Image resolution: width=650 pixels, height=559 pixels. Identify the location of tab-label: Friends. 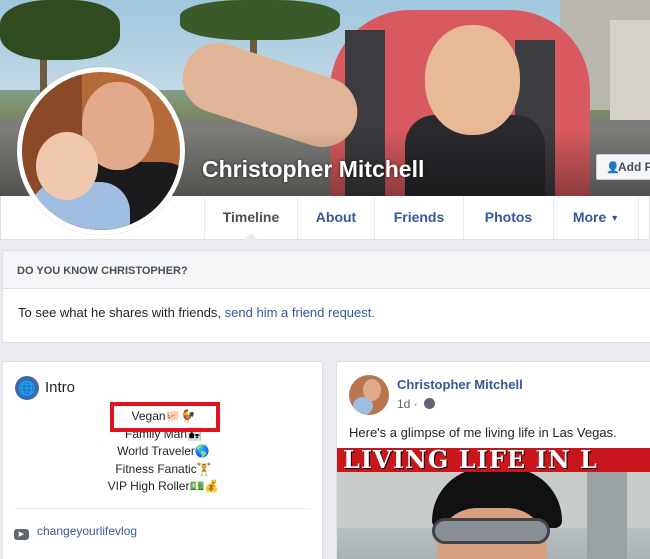
(419, 217).